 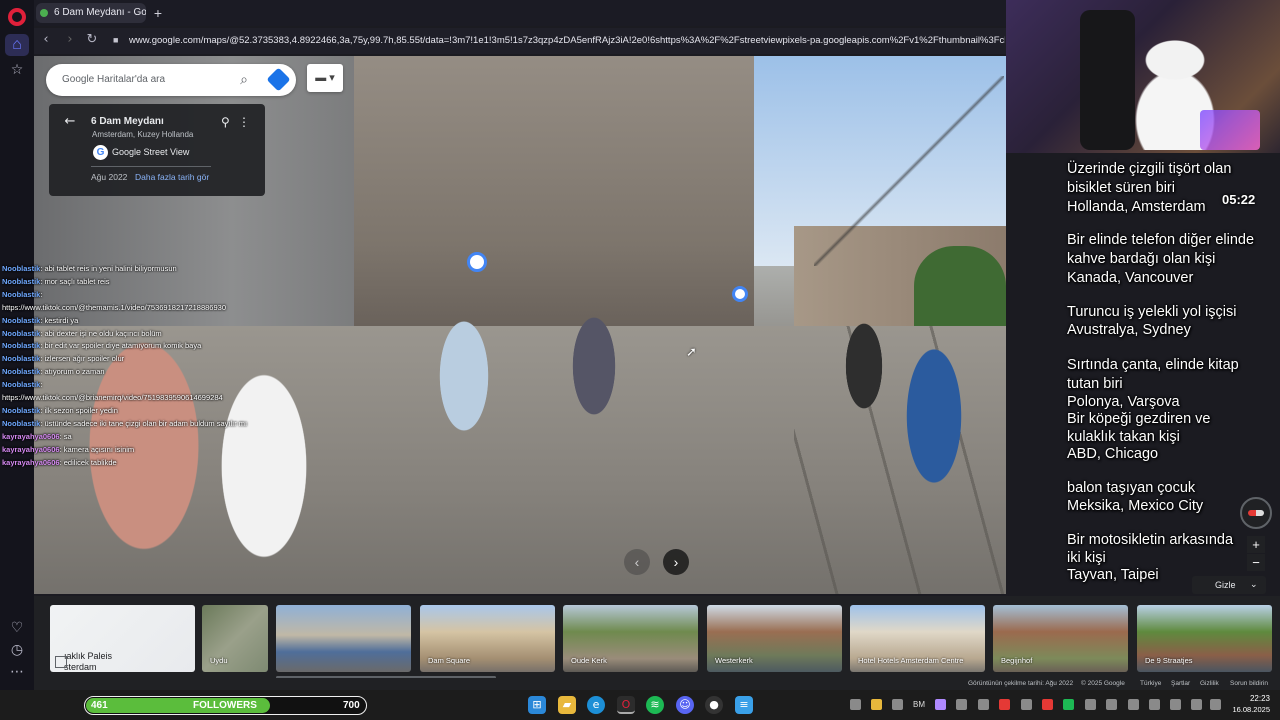 What do you see at coordinates (655, 705) in the screenshot?
I see `spotify-icon: ≋` at bounding box center [655, 705].